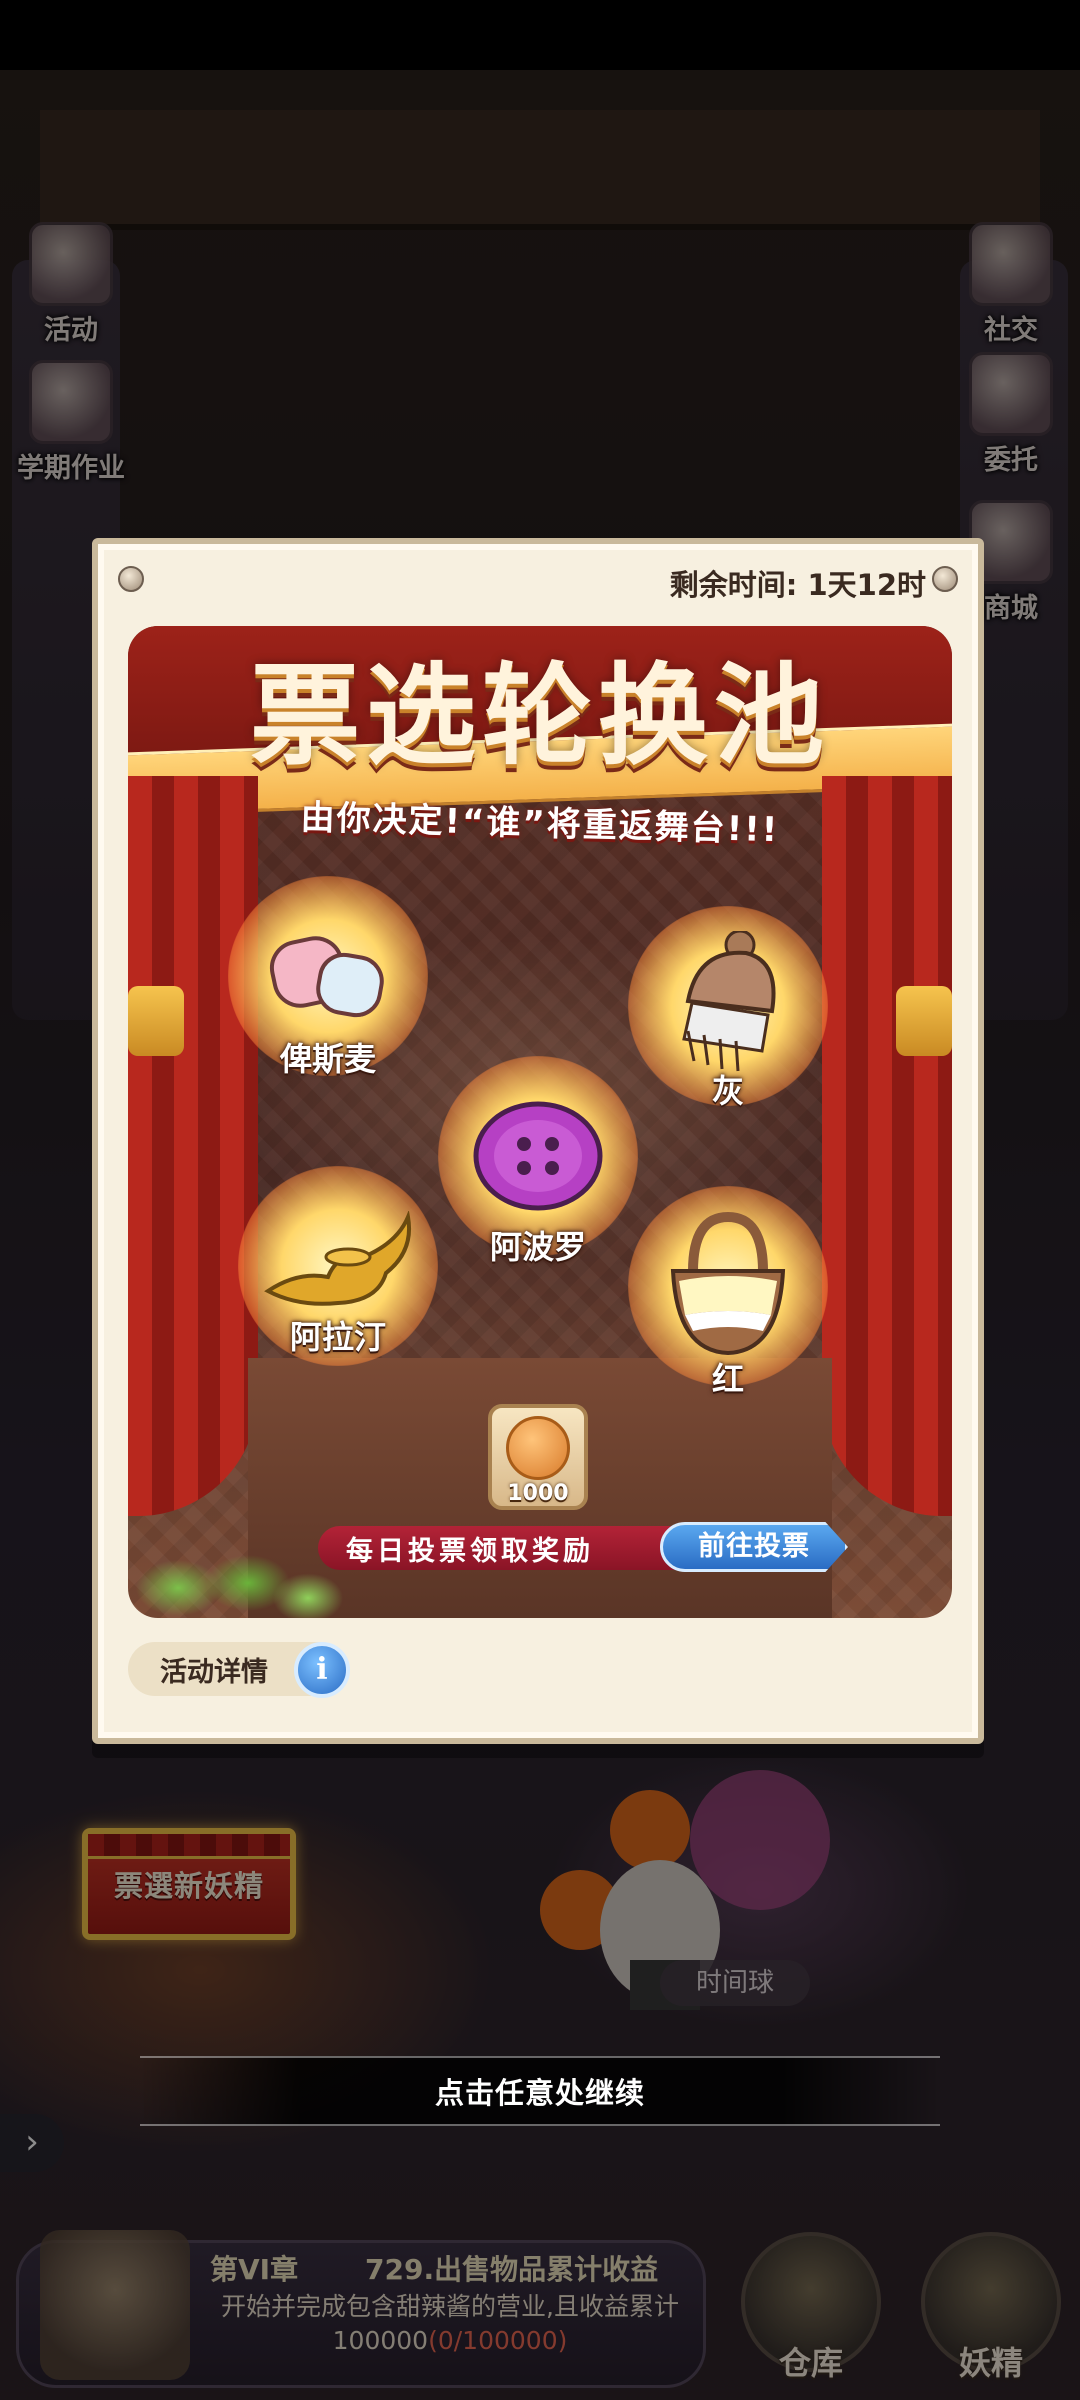 This screenshot has width=1080, height=2400. I want to click on tap-to-continue-bar: 点击任意处继续, so click(540, 2091).